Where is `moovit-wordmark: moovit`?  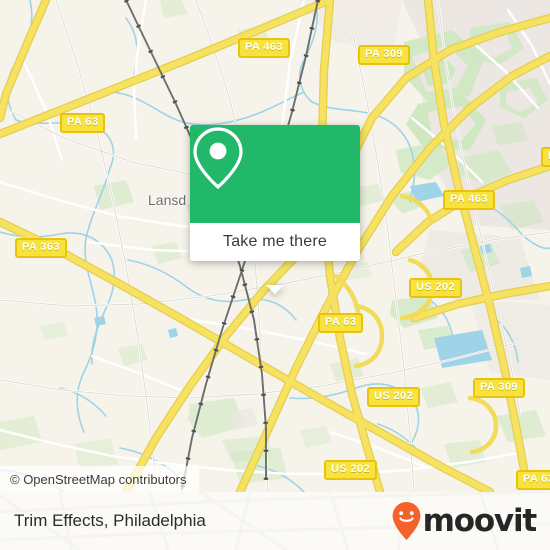
moovit-wordmark: moovit is located at coordinates (480, 520).